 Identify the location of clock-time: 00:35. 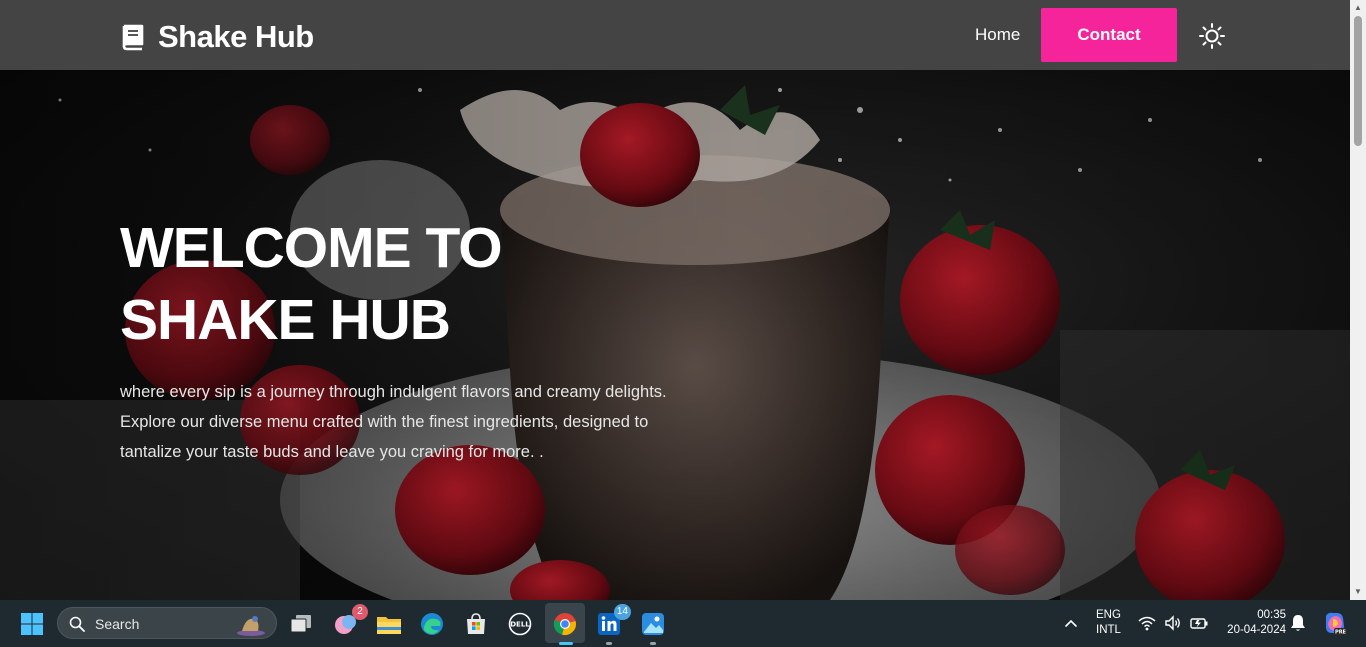
(1271, 615).